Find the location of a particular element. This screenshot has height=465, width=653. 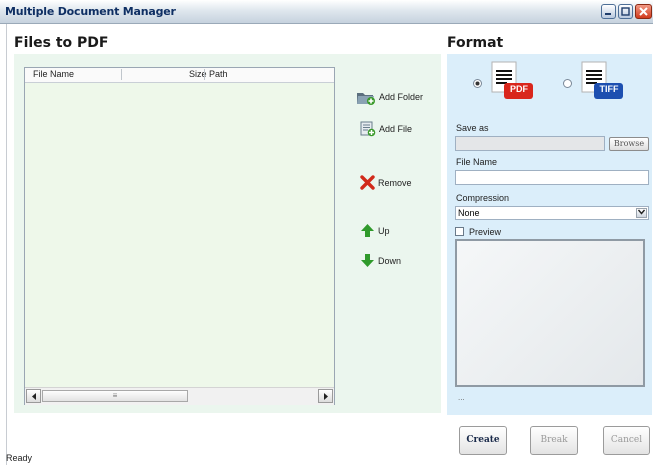

preview-label: Preview is located at coordinates (485, 232).